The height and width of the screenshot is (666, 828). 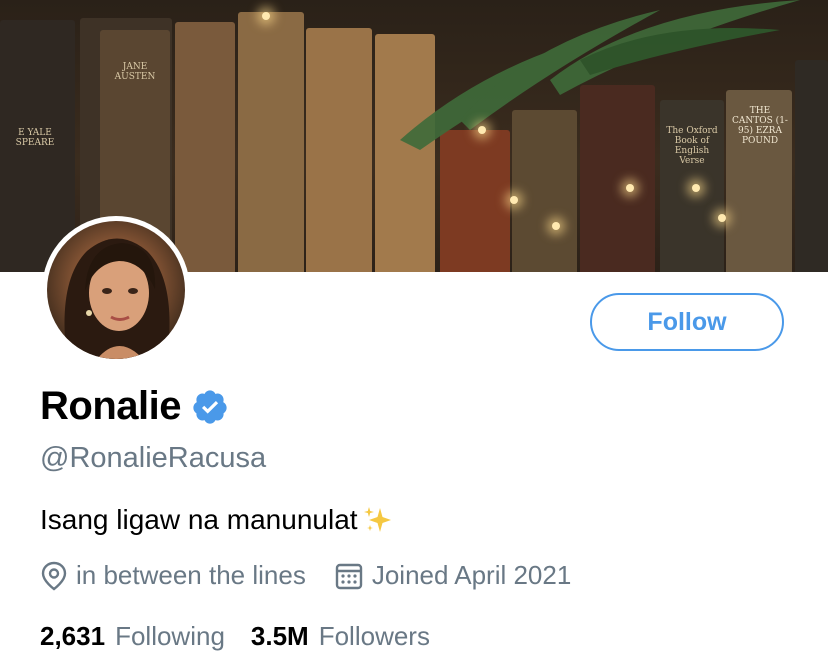 I want to click on follow-button: Follow, so click(x=687, y=322).